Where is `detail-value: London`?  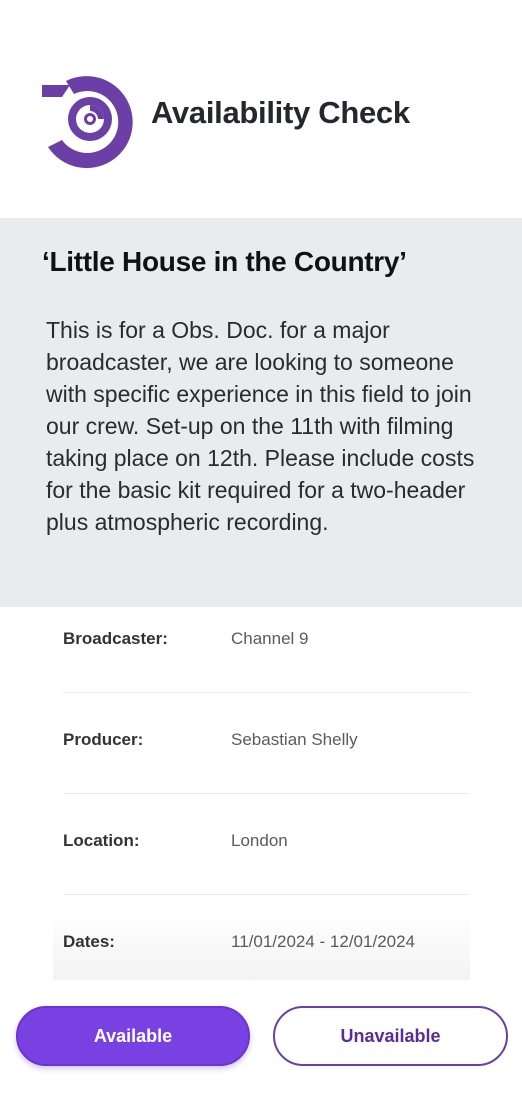 detail-value: London is located at coordinates (259, 840).